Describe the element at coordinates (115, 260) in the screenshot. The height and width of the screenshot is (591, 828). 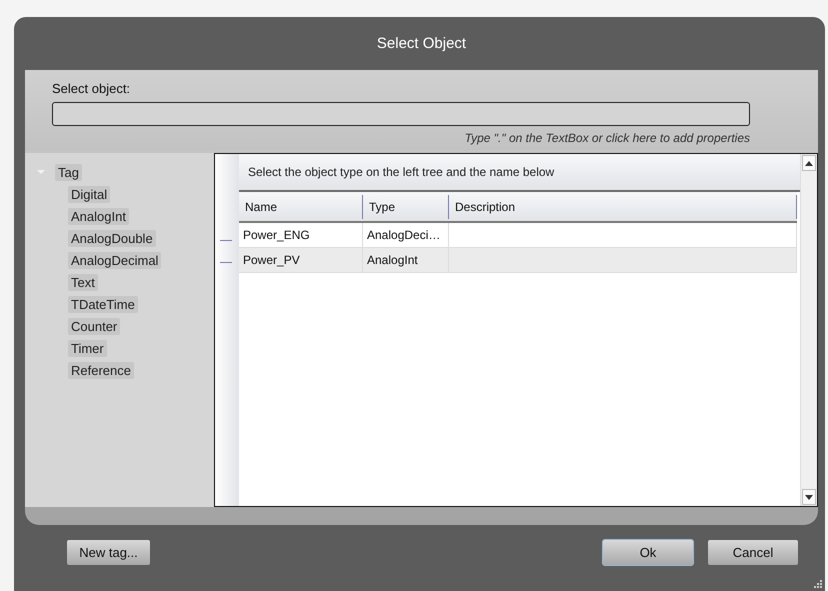
I see `tree-item: AnalogDecimal` at that location.